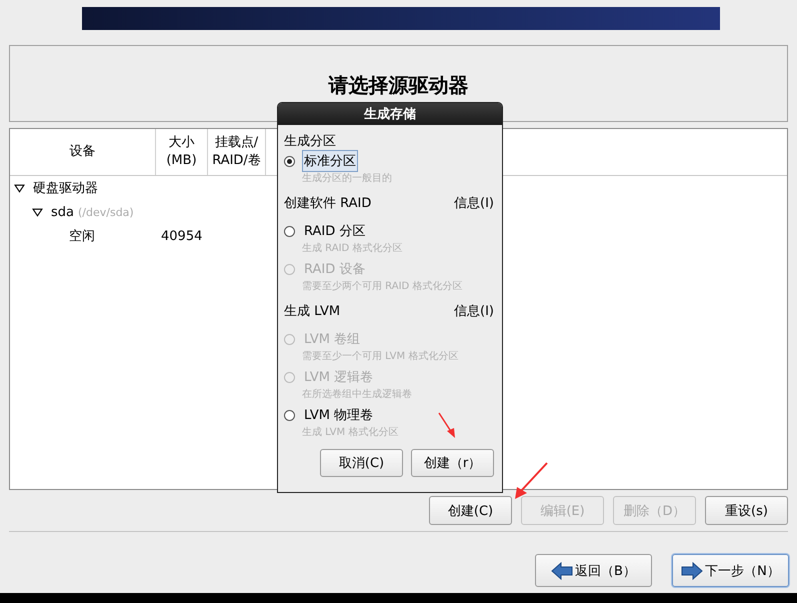 This screenshot has height=603, width=797. I want to click on option-description: 在所选卷组中生成逻辑卷, so click(357, 395).